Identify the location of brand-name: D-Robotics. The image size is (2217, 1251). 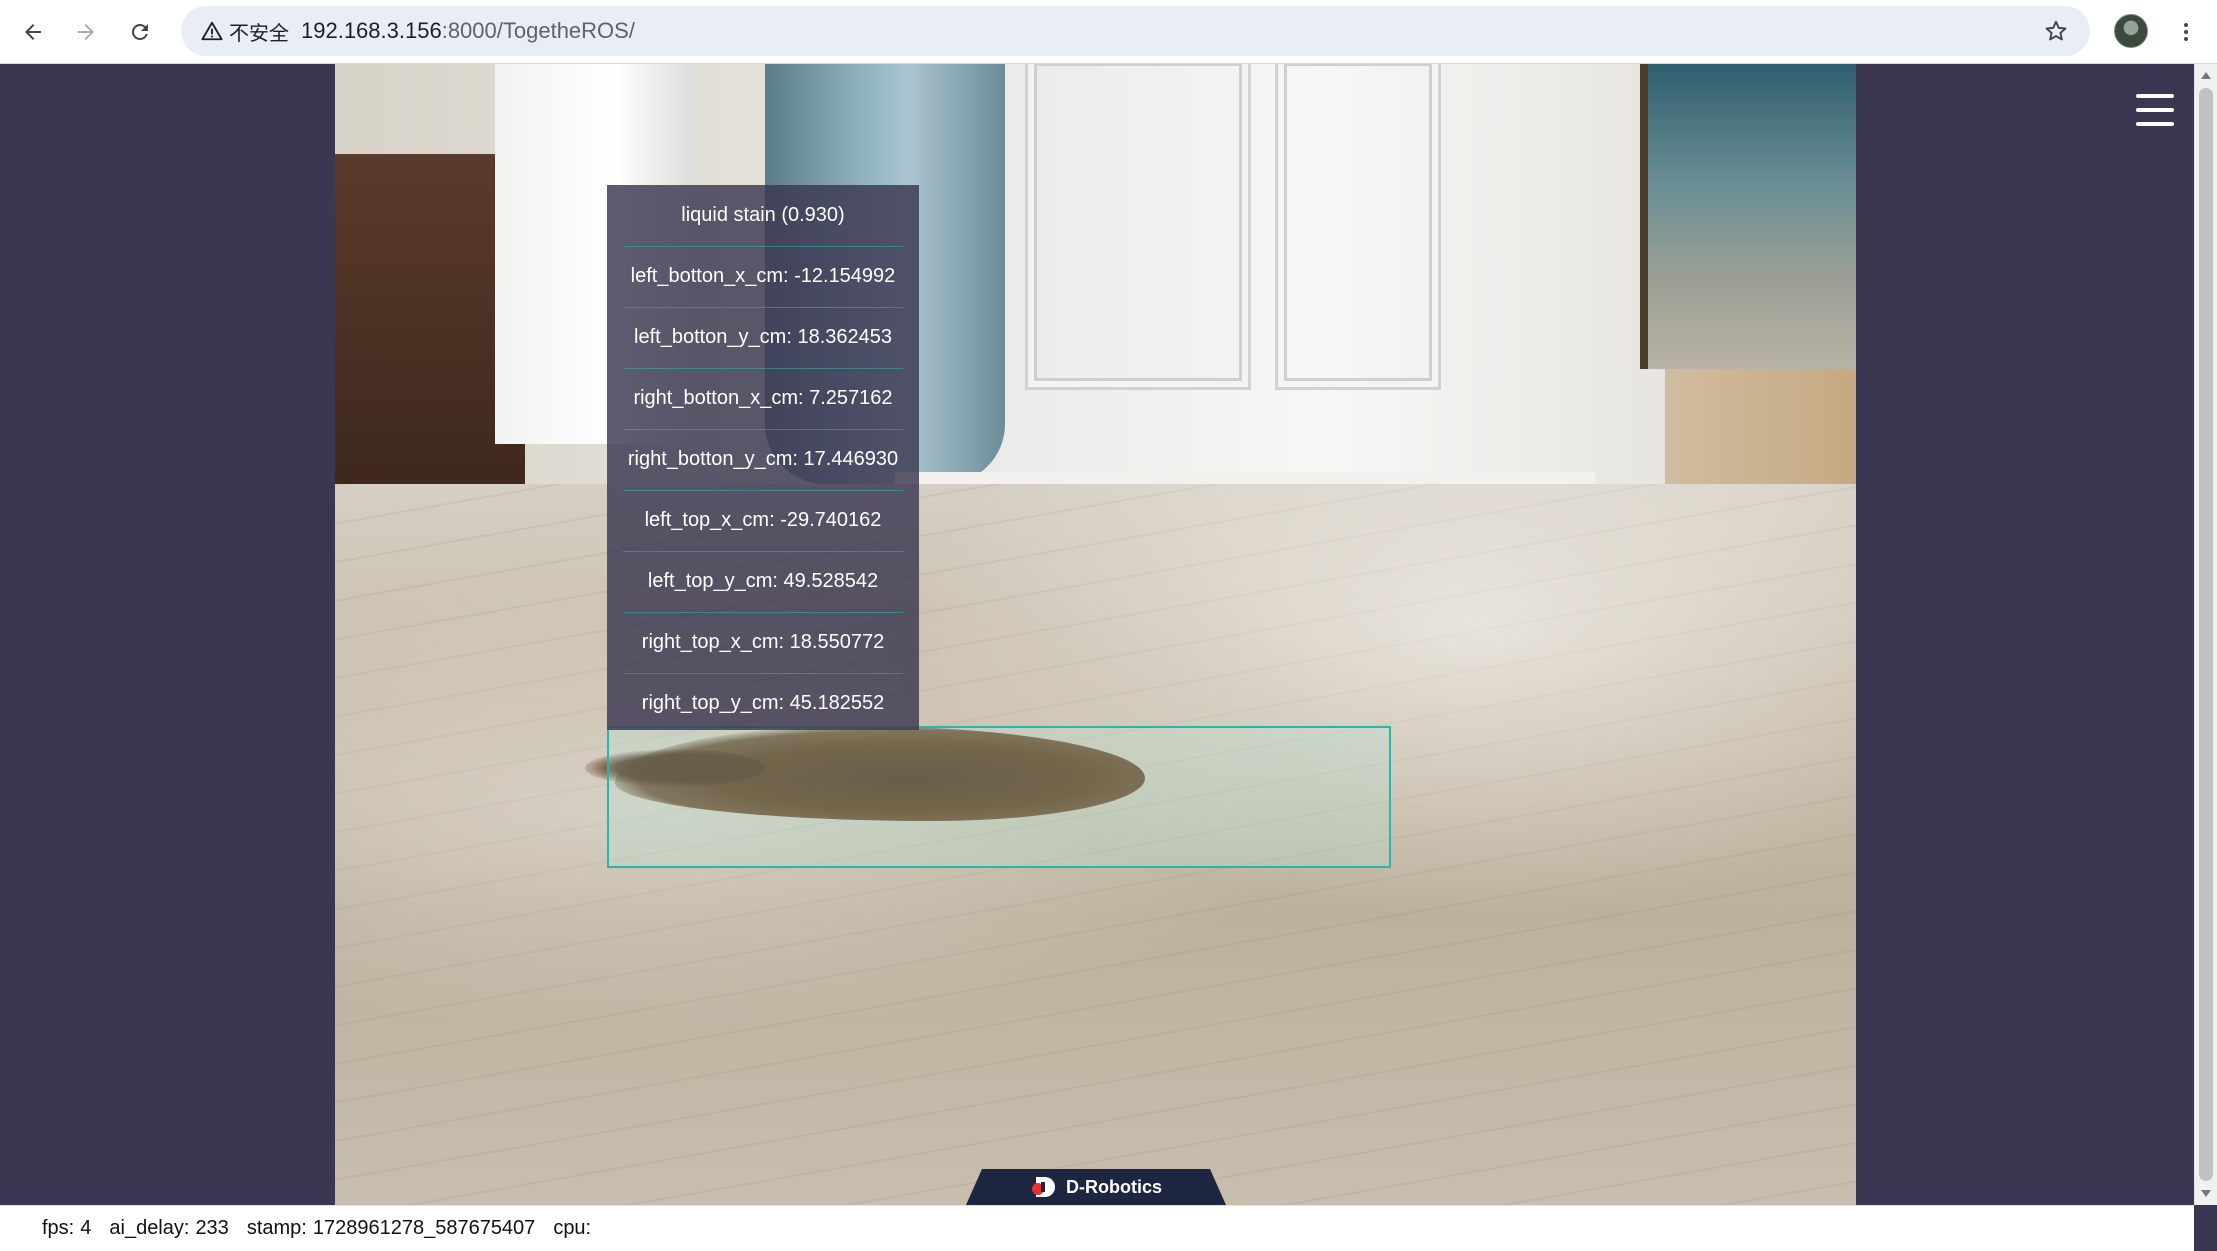
(1114, 1186).